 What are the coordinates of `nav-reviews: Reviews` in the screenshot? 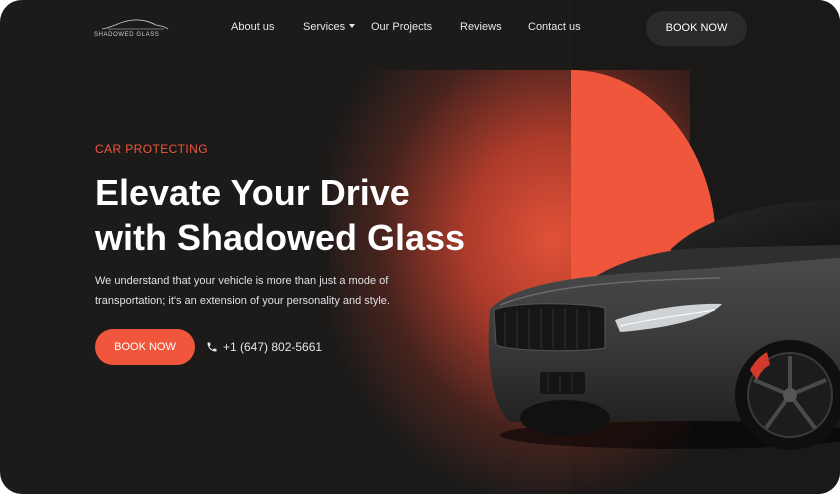 It's located at (481, 29).